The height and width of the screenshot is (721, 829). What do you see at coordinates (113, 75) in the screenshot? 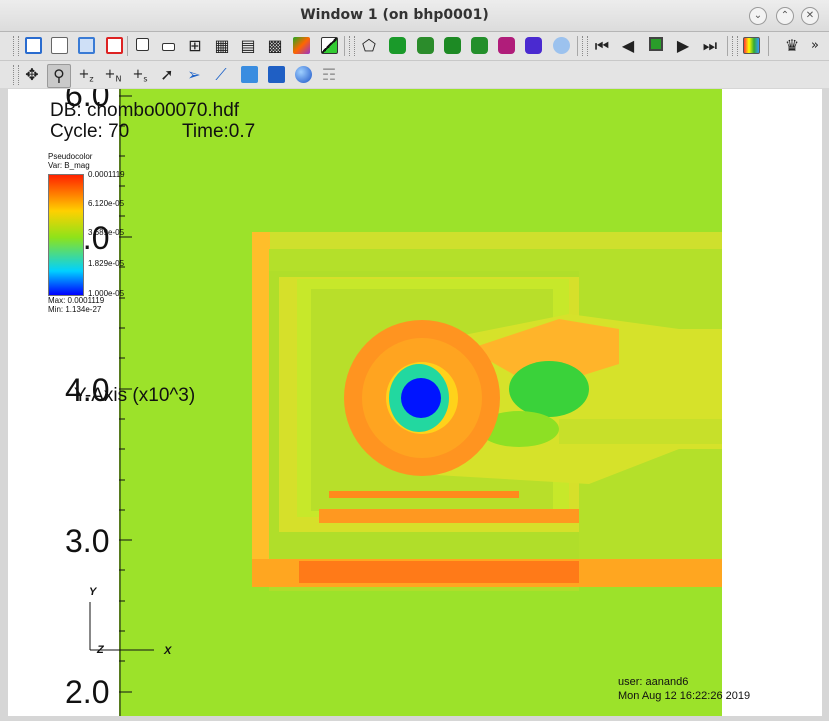
I see `plane-n-icon: +N` at bounding box center [113, 75].